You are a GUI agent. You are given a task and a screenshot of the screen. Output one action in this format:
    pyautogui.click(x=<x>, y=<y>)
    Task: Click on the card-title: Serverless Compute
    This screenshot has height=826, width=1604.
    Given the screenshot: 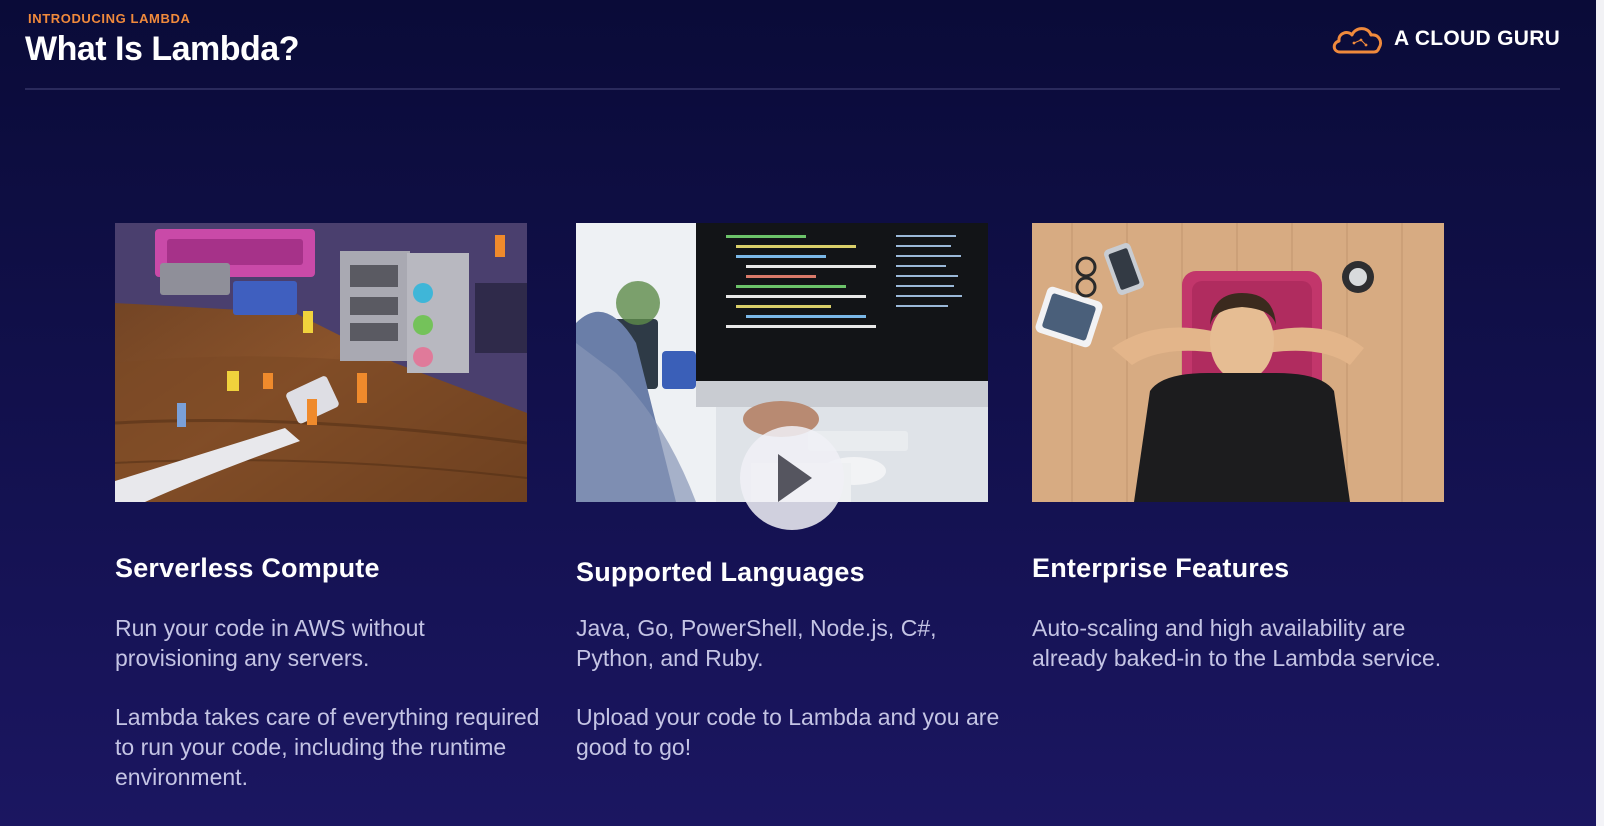 What is the action you would take?
    pyautogui.click(x=247, y=568)
    